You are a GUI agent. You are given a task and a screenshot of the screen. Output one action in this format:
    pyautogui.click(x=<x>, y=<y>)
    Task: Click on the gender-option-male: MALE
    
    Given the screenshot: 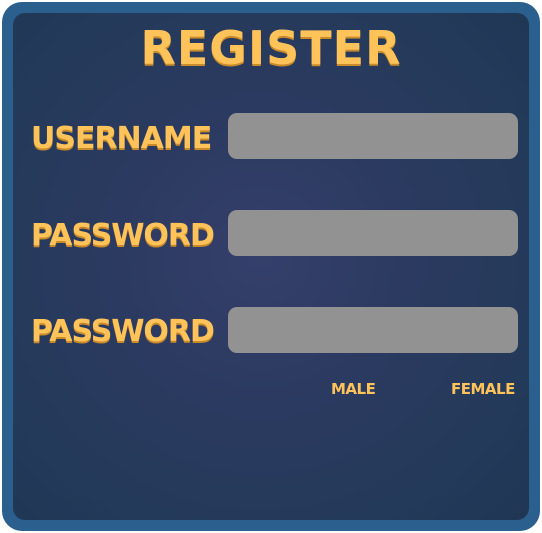 What is the action you would take?
    pyautogui.click(x=353, y=389)
    